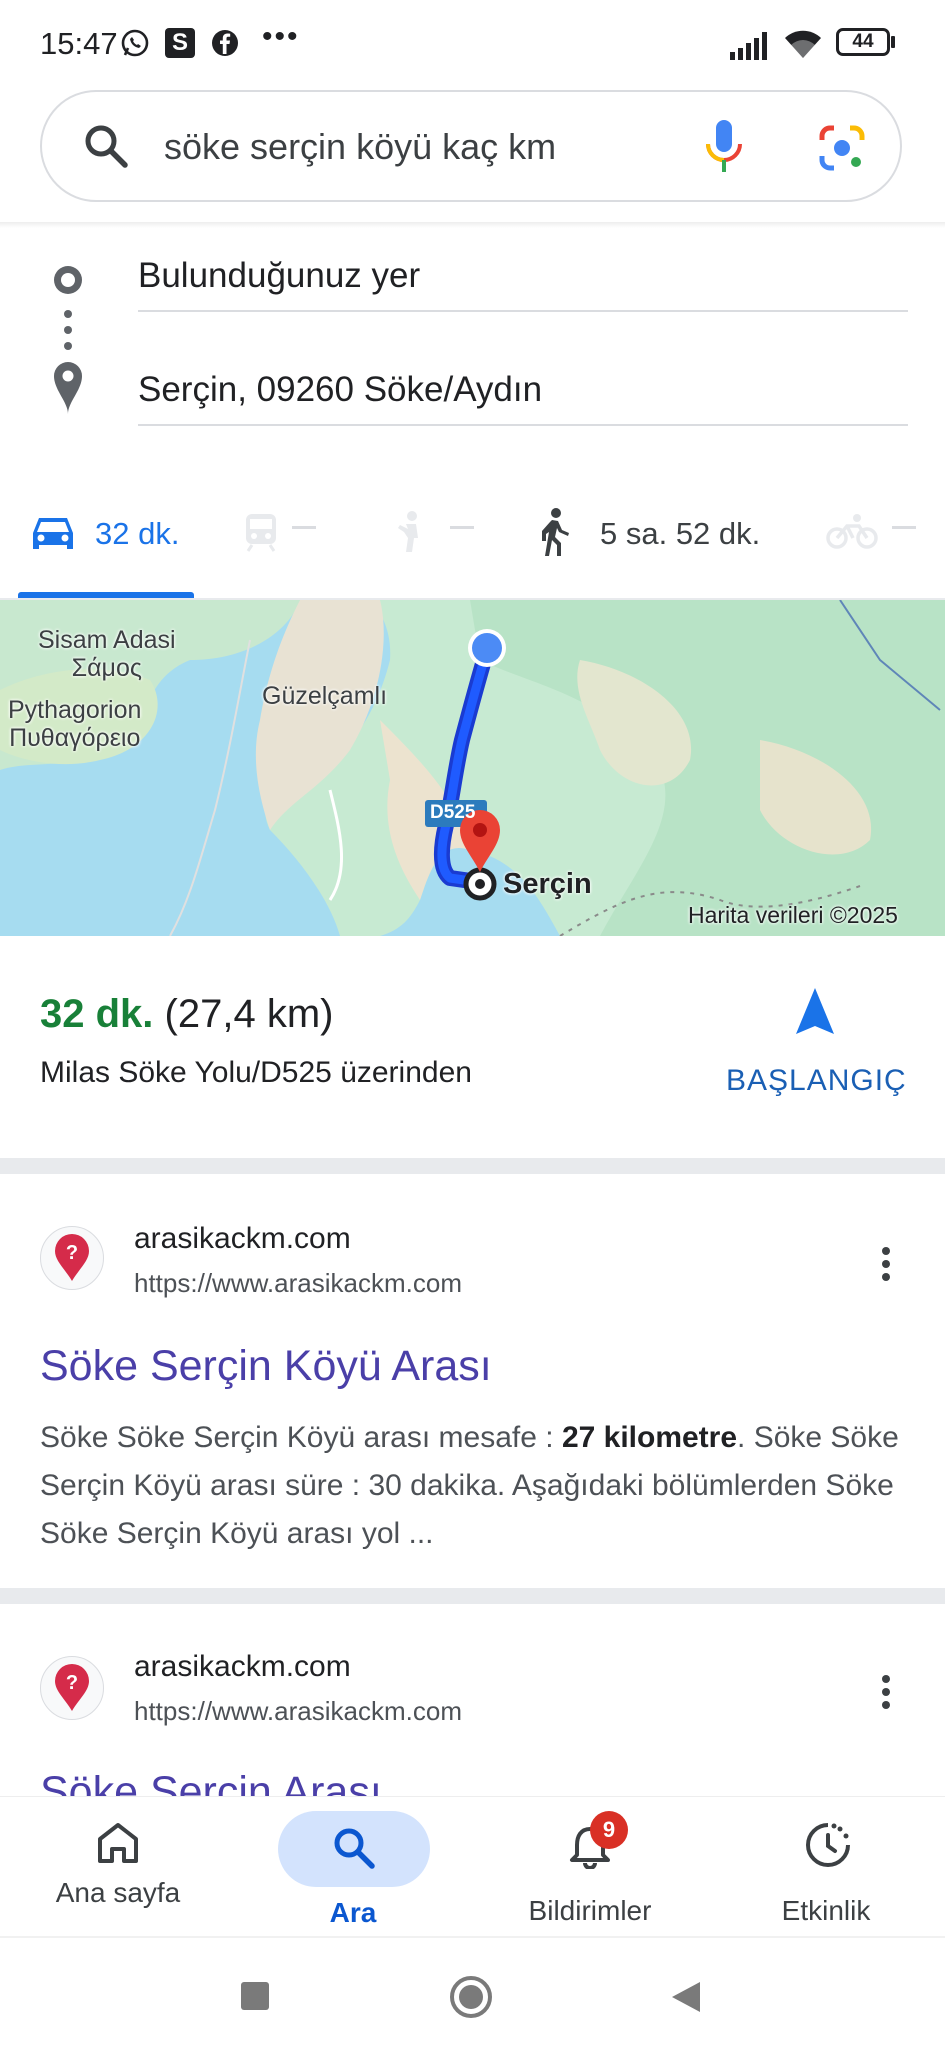  What do you see at coordinates (680, 533) in the screenshot?
I see `walk-time: 5 sa. 52 dk.` at bounding box center [680, 533].